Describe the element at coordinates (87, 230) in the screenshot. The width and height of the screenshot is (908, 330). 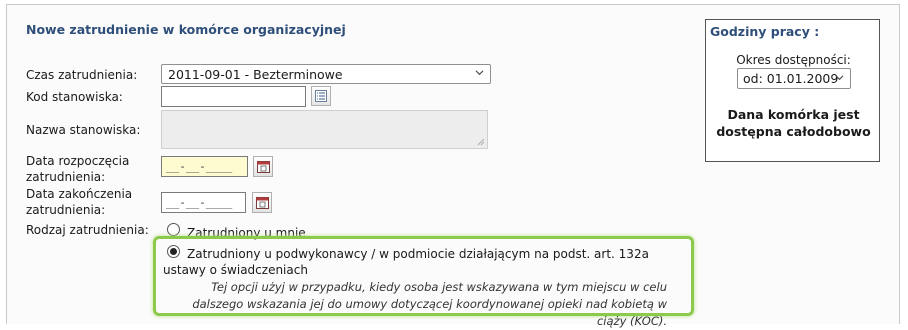
I see `employment-type-label: Rodzaj zatrudnienia:` at that location.